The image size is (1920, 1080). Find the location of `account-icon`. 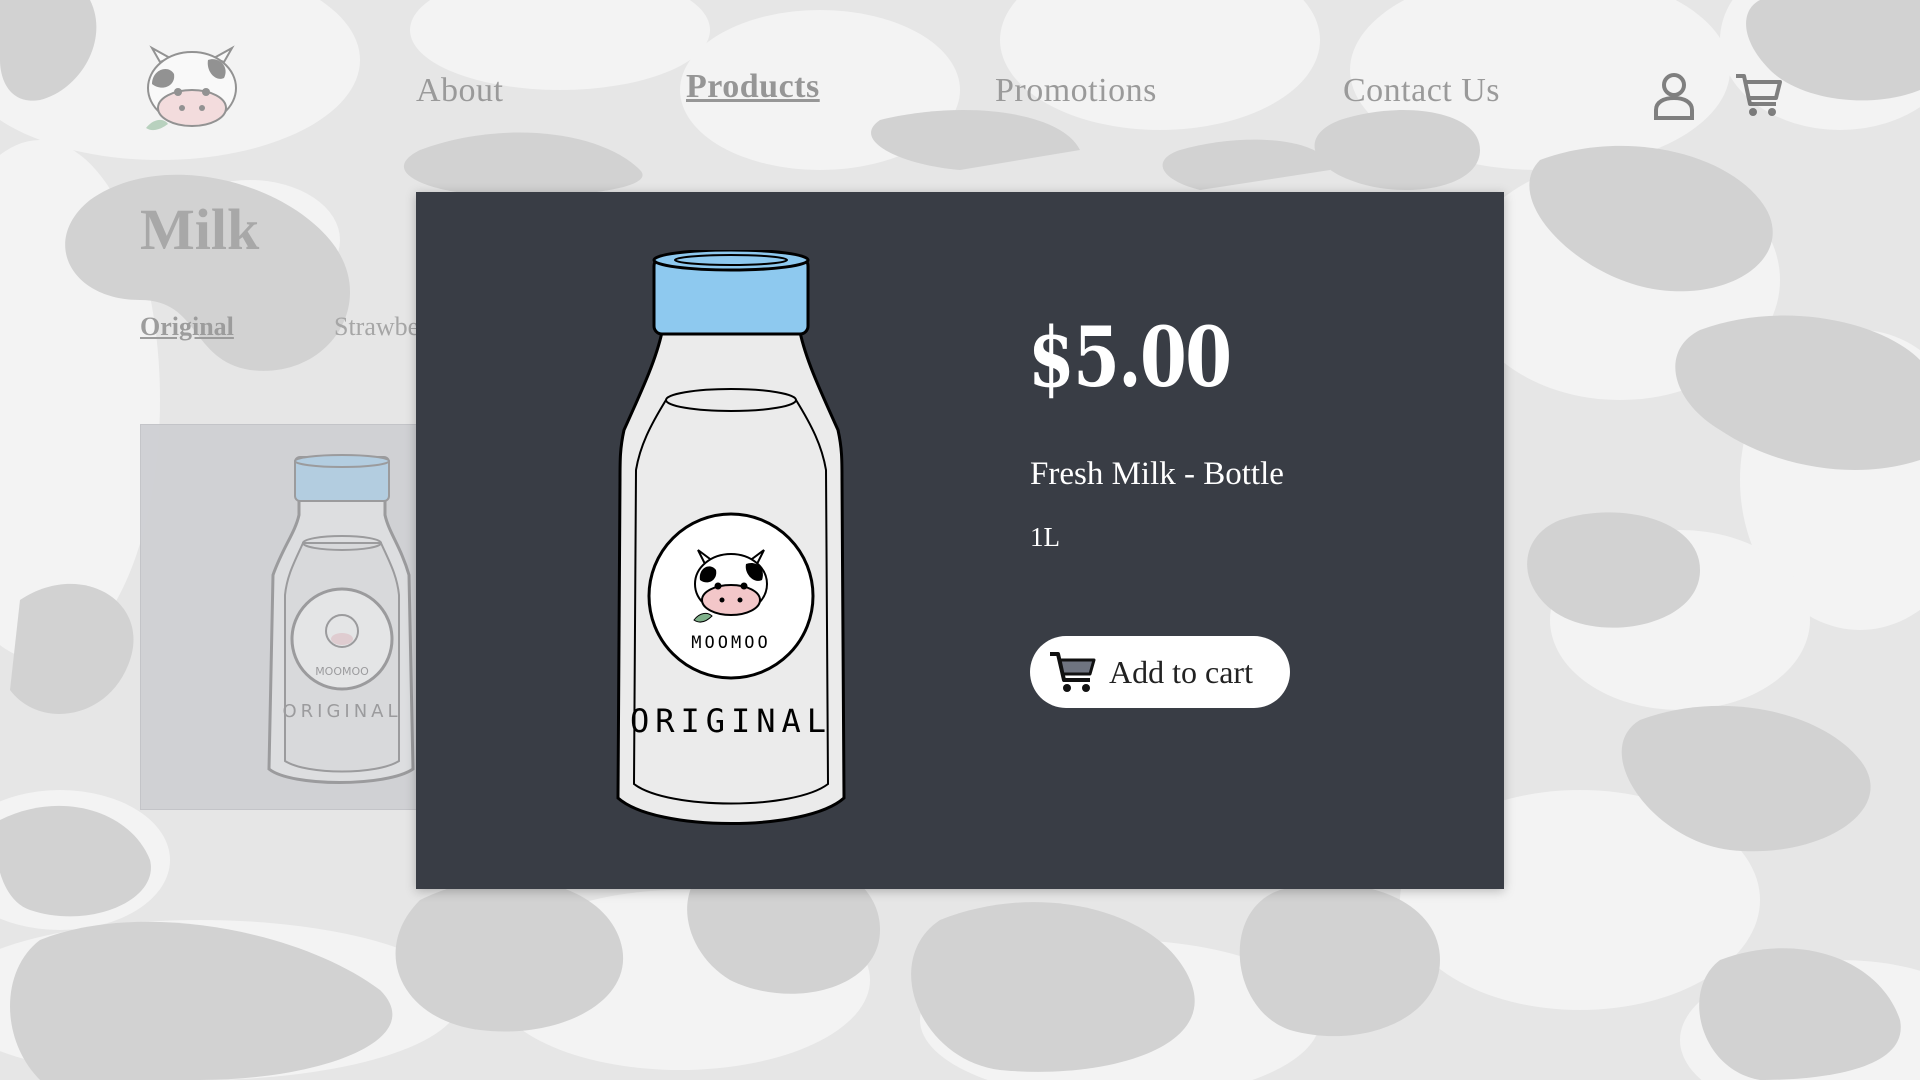

account-icon is located at coordinates (1674, 96).